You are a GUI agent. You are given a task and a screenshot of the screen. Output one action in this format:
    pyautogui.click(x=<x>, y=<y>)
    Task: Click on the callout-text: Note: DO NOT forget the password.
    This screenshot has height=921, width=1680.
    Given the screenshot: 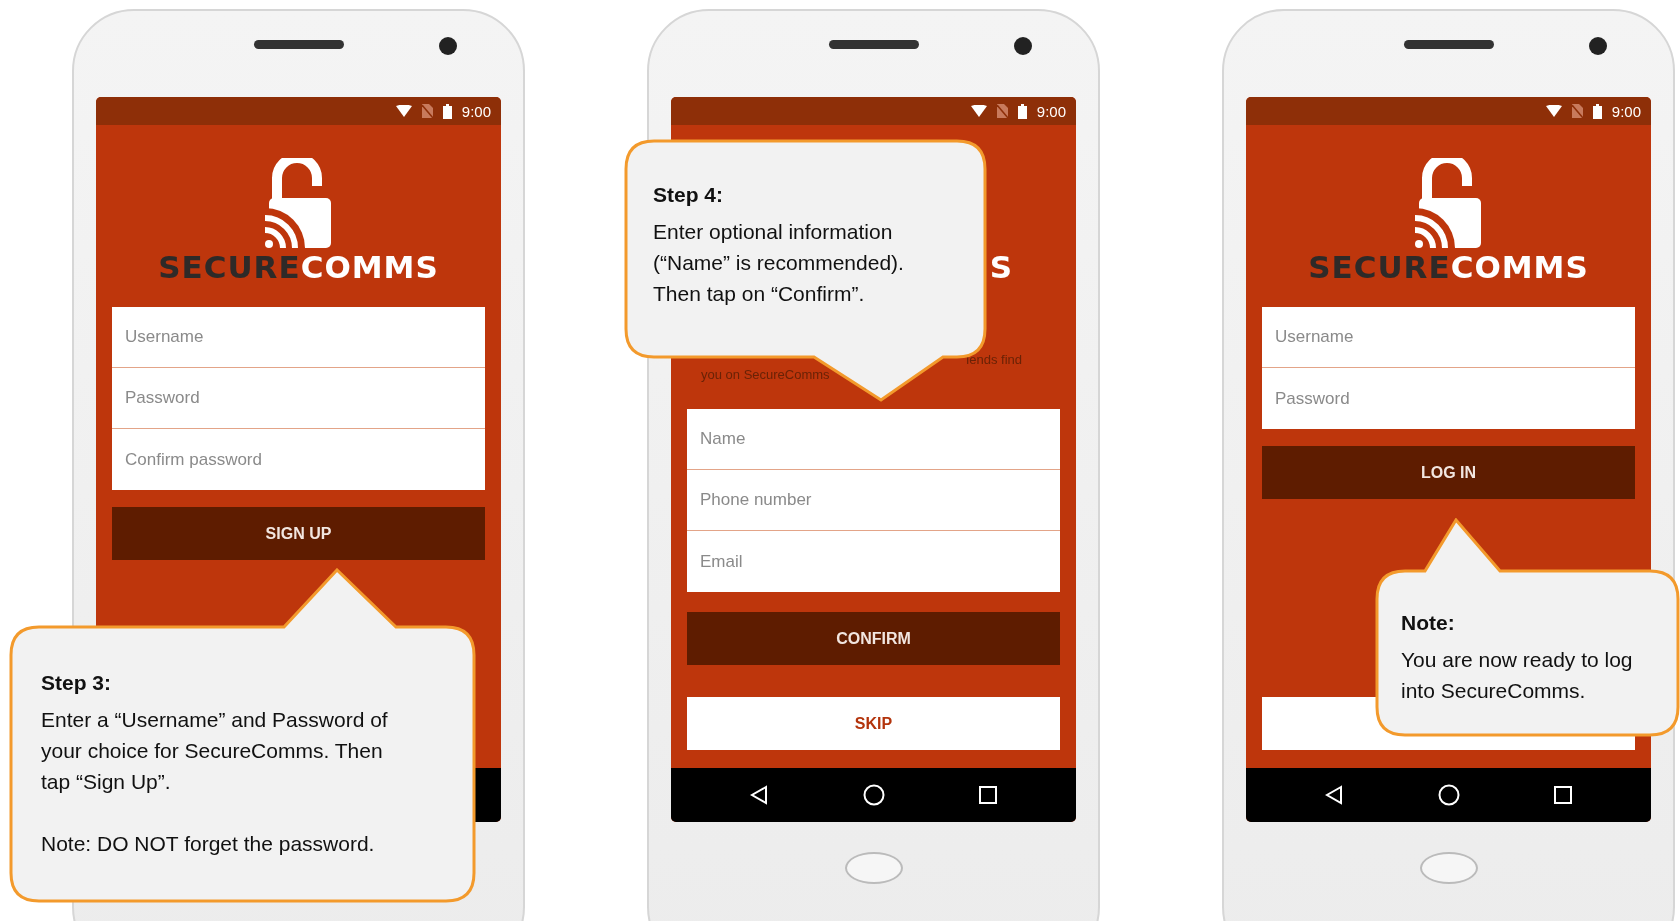 What is the action you would take?
    pyautogui.click(x=208, y=844)
    